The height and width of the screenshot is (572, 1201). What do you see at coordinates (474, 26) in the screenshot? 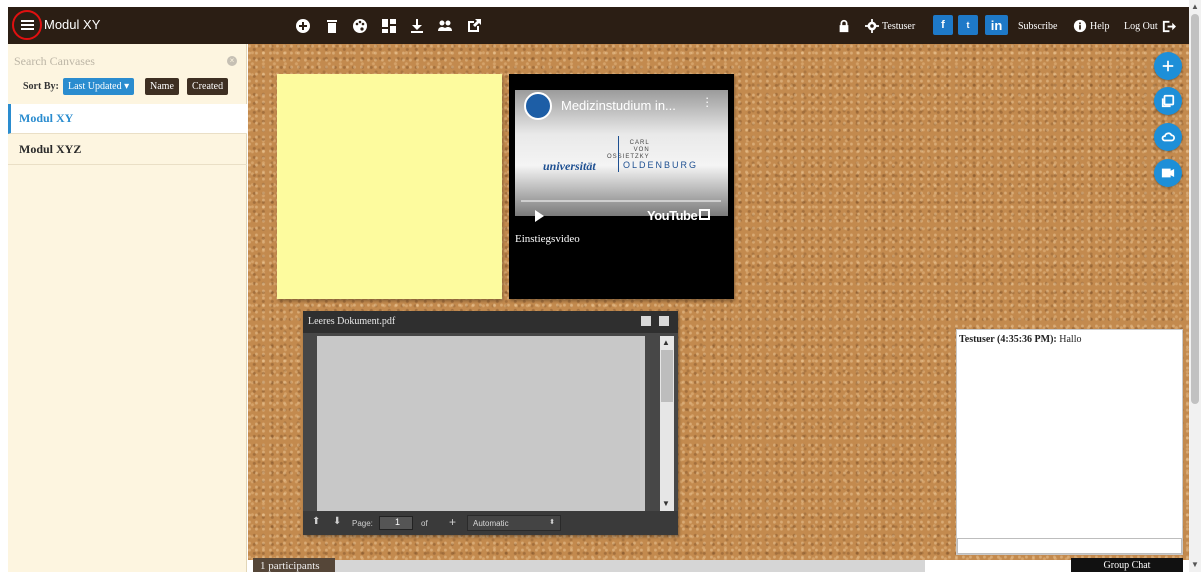
I see `open-external-icon` at bounding box center [474, 26].